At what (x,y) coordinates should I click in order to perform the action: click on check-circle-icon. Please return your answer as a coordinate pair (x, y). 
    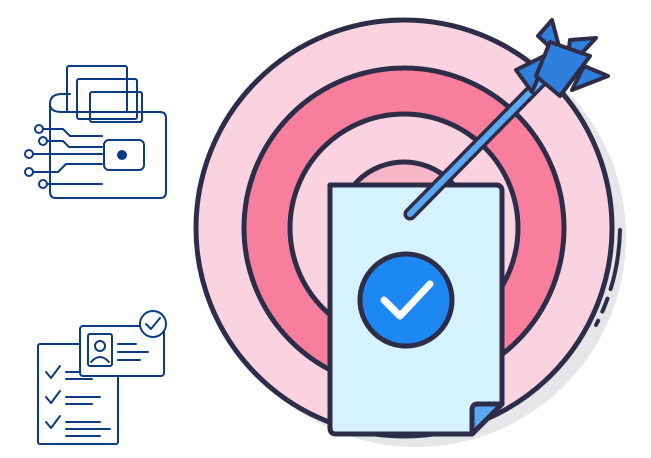
    Looking at the image, I should click on (406, 300).